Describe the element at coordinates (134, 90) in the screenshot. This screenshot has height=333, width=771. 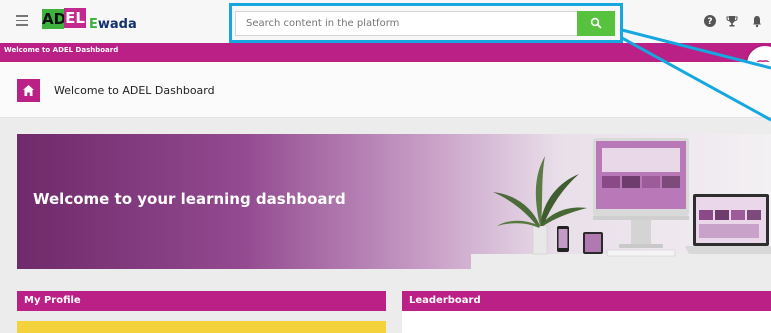
I see `page-title: Welcome to ADEL Dashboard` at that location.